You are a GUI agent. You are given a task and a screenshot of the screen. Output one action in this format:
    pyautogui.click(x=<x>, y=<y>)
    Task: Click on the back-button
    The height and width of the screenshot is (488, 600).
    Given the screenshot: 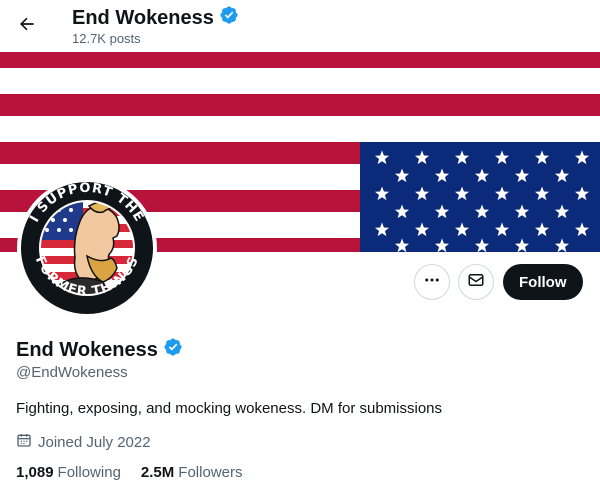 What is the action you would take?
    pyautogui.click(x=27, y=26)
    